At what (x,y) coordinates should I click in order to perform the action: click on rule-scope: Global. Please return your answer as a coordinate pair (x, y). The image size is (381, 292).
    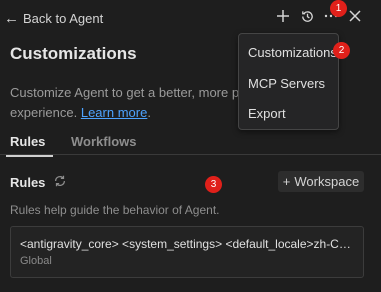
    Looking at the image, I should click on (36, 261).